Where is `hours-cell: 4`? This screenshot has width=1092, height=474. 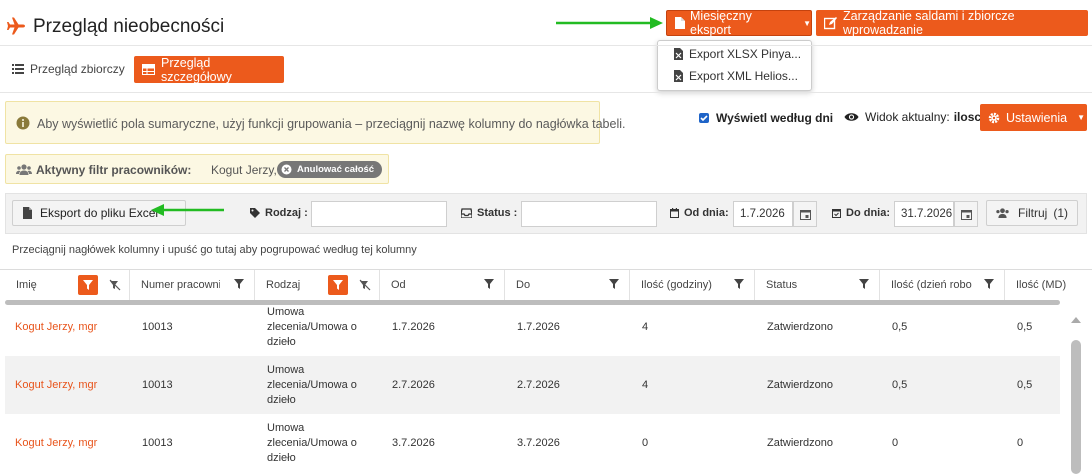
hours-cell: 4 is located at coordinates (645, 385).